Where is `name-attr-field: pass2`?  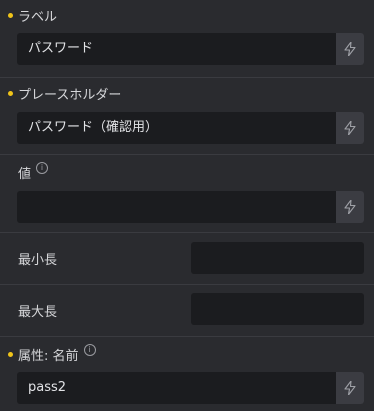
name-attr-field: pass2 is located at coordinates (190, 388).